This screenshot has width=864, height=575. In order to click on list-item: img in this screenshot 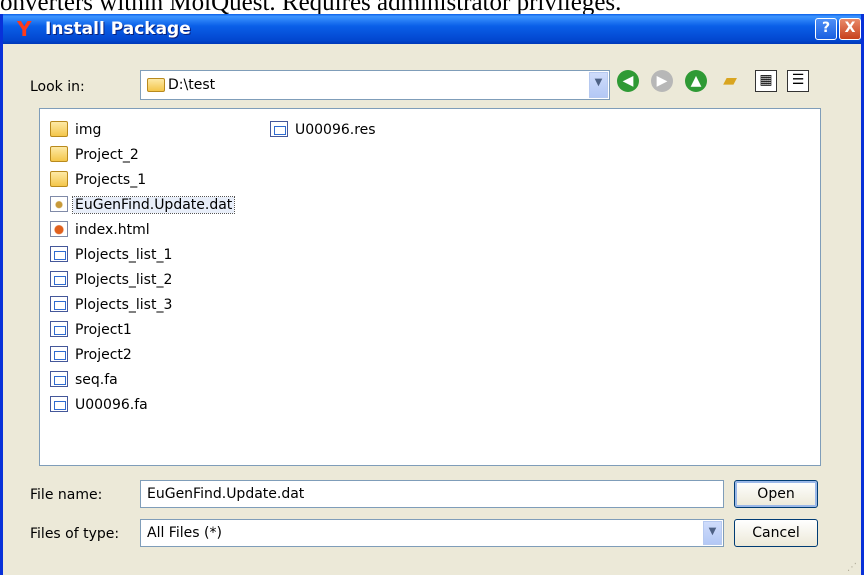, I will do `click(76, 130)`.